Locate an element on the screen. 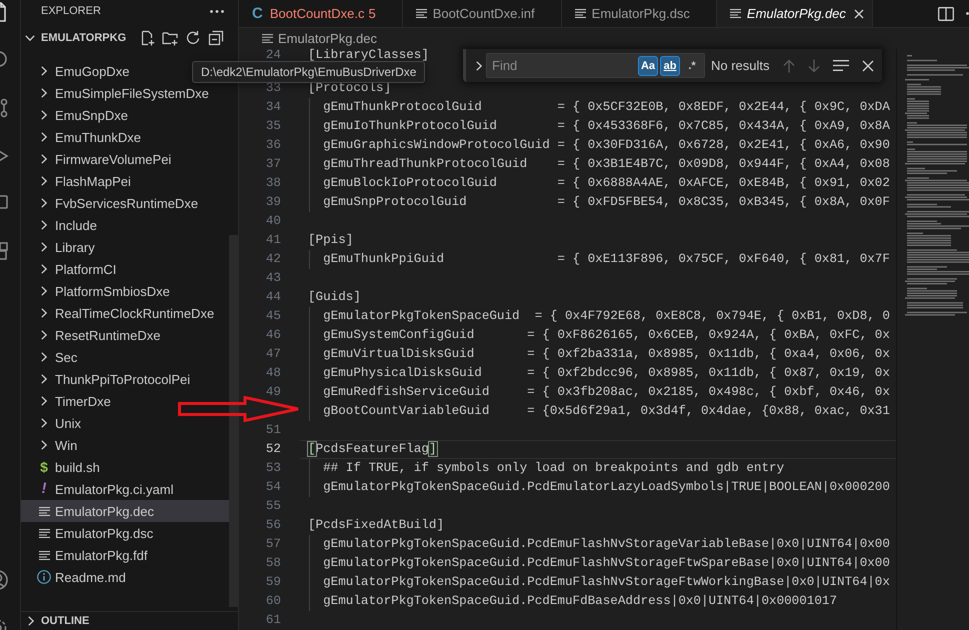  tree-item: EmulatorPkg.dec is located at coordinates (125, 511).